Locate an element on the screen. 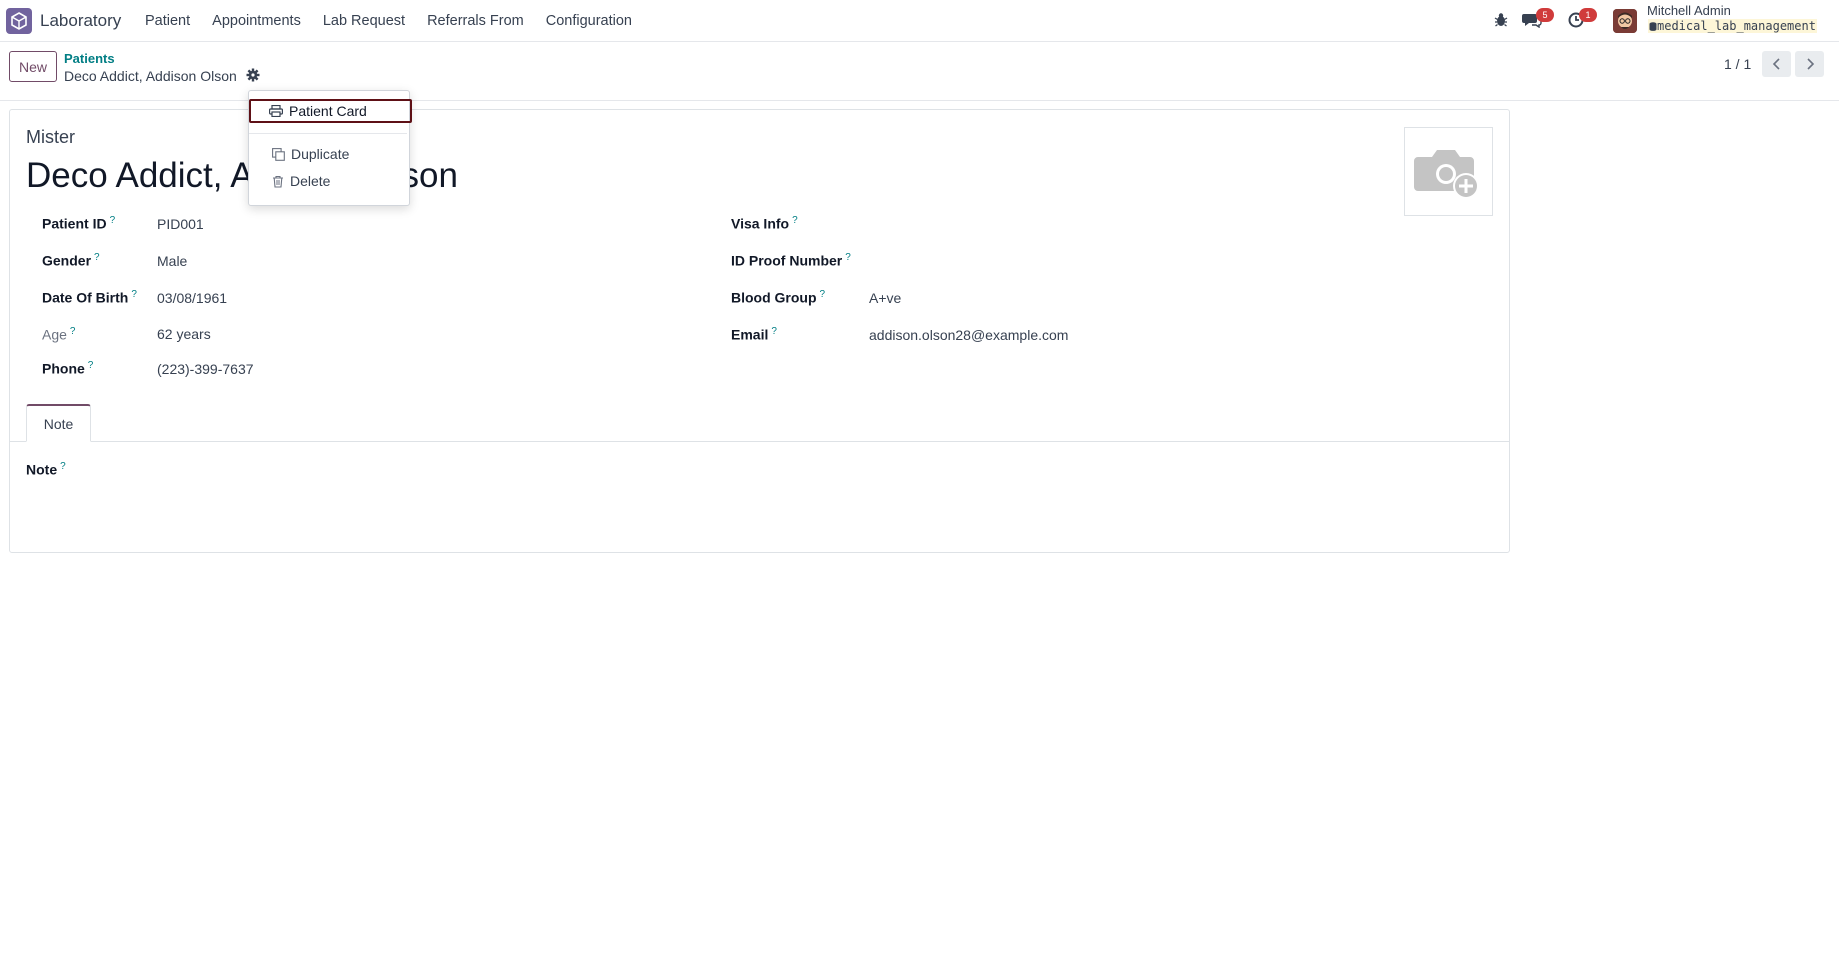 The width and height of the screenshot is (1839, 962). patient-card-label: Patient Card is located at coordinates (328, 111).